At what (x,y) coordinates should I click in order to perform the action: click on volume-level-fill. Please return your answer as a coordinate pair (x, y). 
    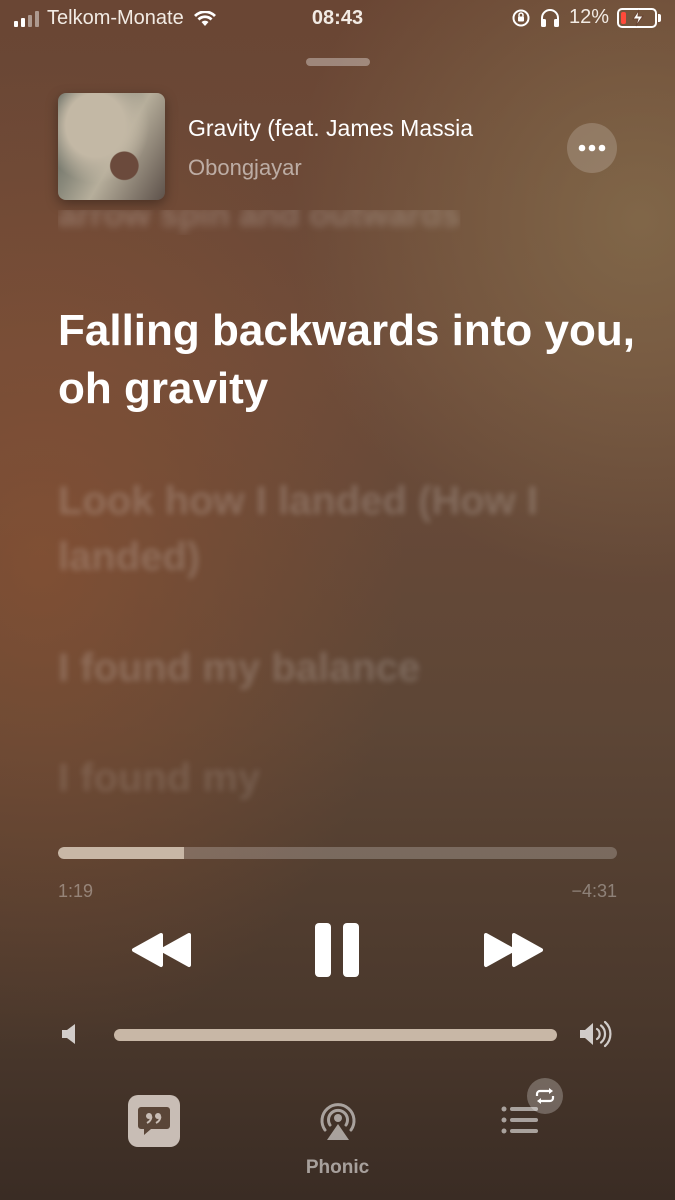
    Looking at the image, I should click on (335, 1035).